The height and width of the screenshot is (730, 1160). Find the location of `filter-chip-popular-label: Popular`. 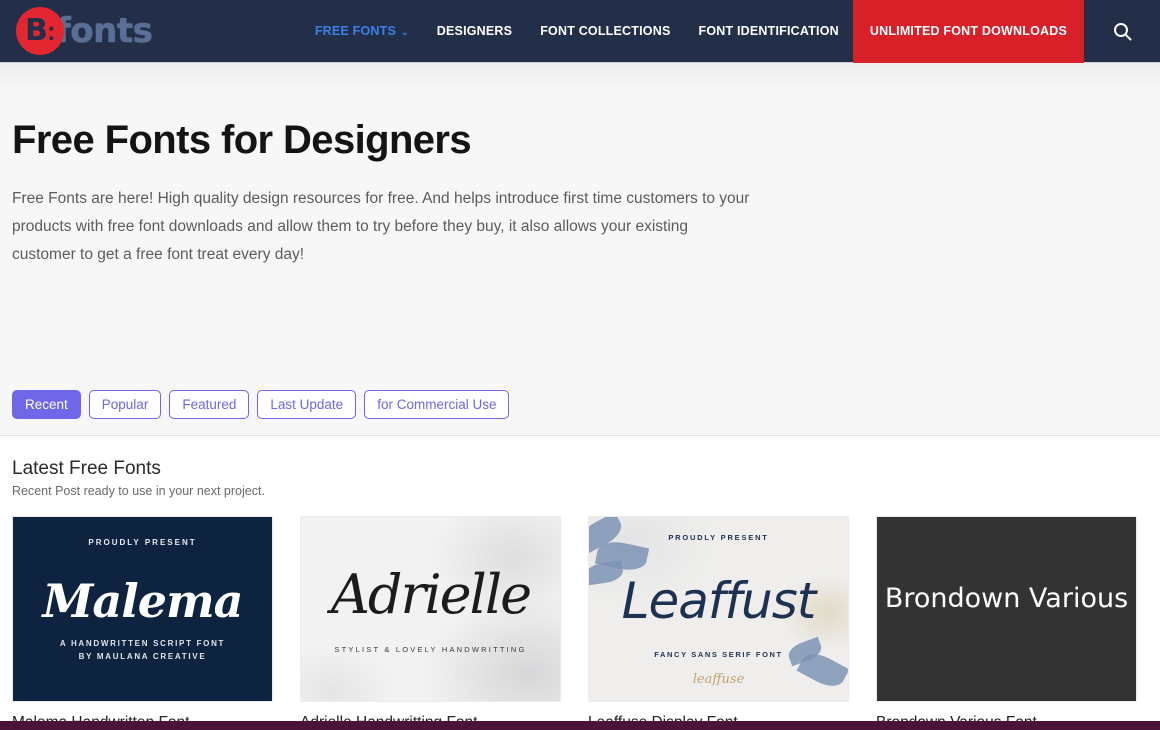

filter-chip-popular-label: Popular is located at coordinates (125, 404).